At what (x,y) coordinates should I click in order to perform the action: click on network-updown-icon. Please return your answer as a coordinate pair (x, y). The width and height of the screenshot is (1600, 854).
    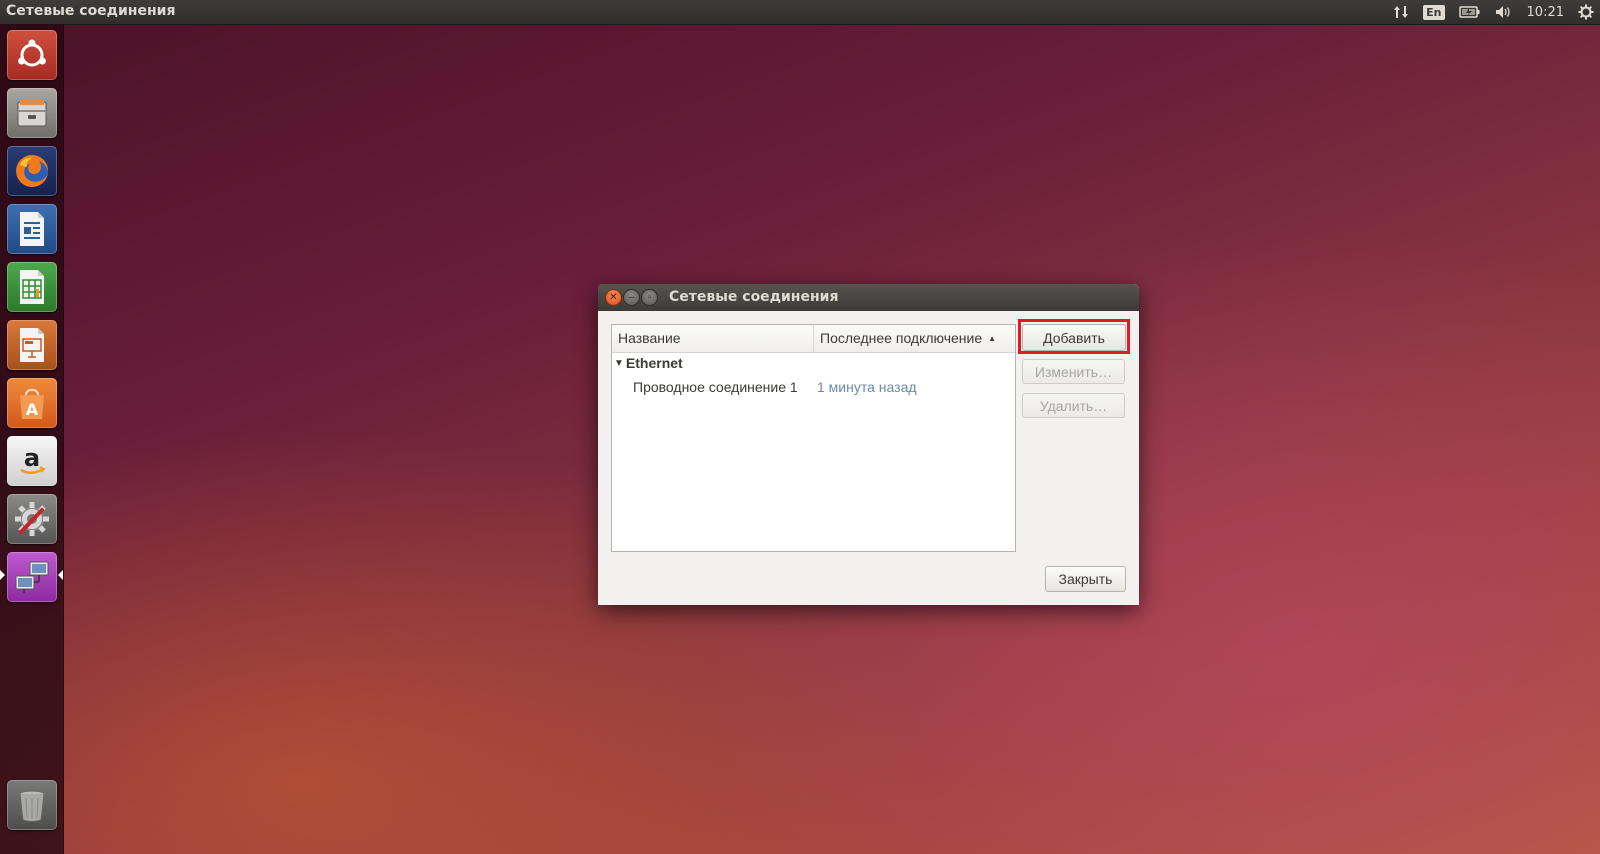
    Looking at the image, I should click on (1401, 12).